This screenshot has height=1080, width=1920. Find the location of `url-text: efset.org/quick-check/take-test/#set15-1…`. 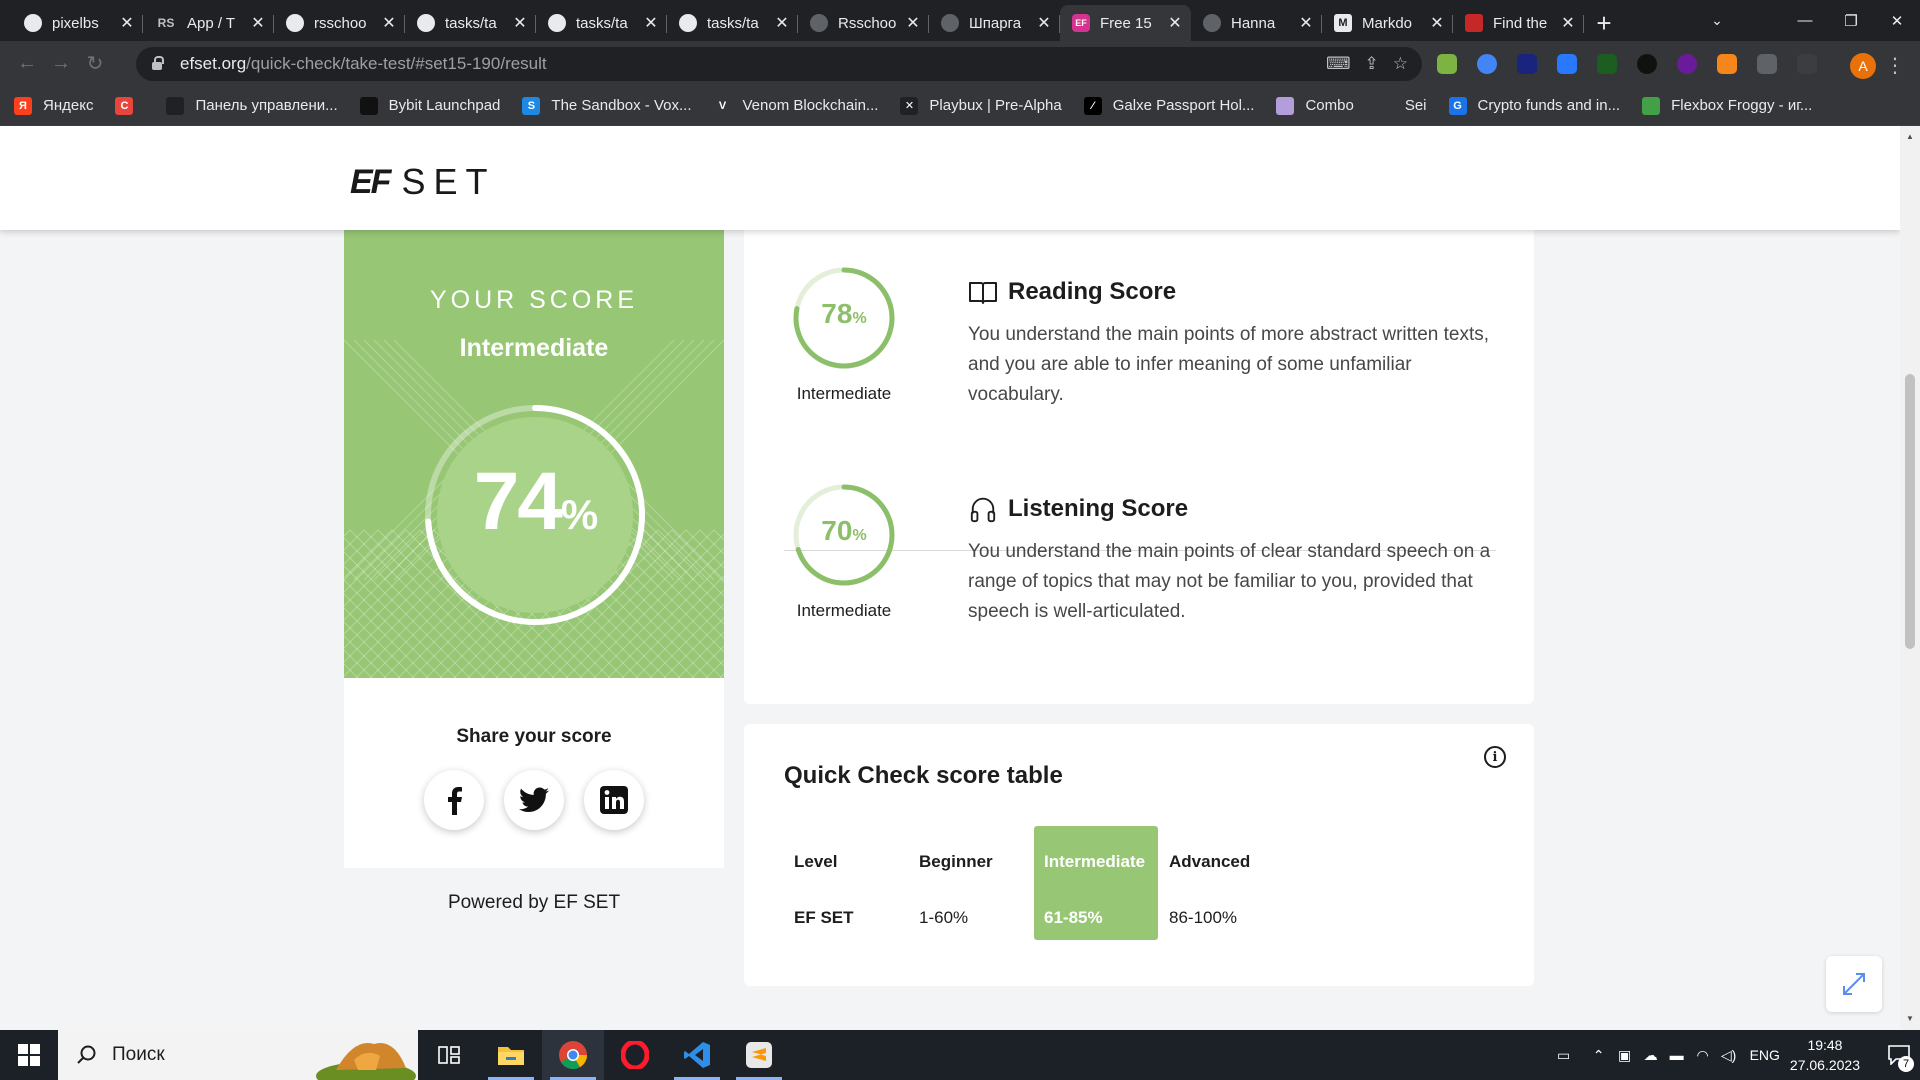

url-text: efset.org/quick-check/take-test/#set15-1… is located at coordinates (363, 64).